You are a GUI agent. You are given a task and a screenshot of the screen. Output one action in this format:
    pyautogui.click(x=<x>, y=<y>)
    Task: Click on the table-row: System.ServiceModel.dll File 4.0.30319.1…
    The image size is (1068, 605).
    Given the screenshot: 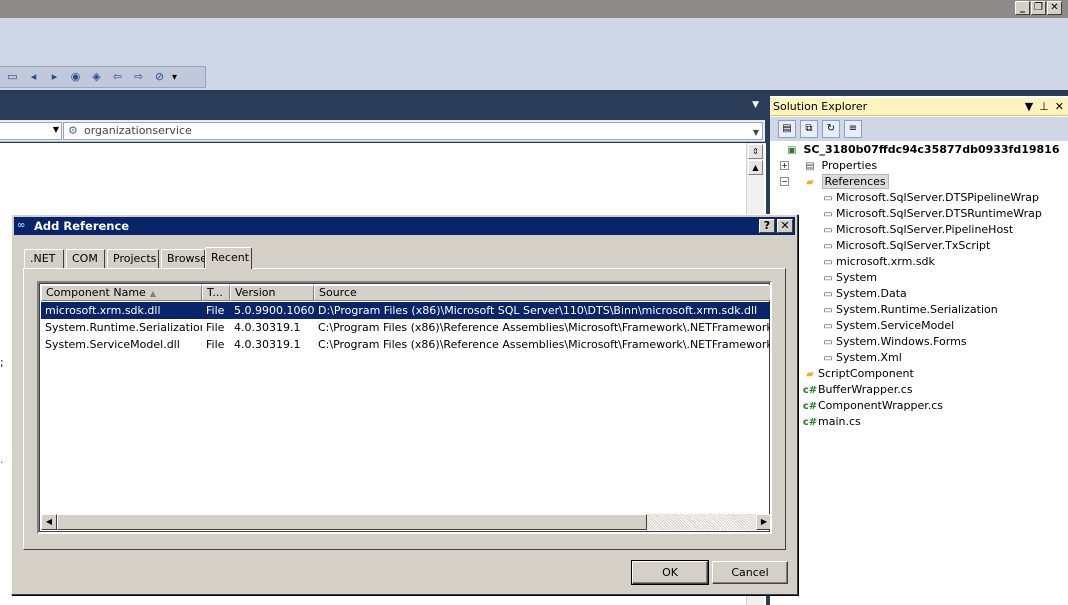 What is the action you would take?
    pyautogui.click(x=405, y=344)
    